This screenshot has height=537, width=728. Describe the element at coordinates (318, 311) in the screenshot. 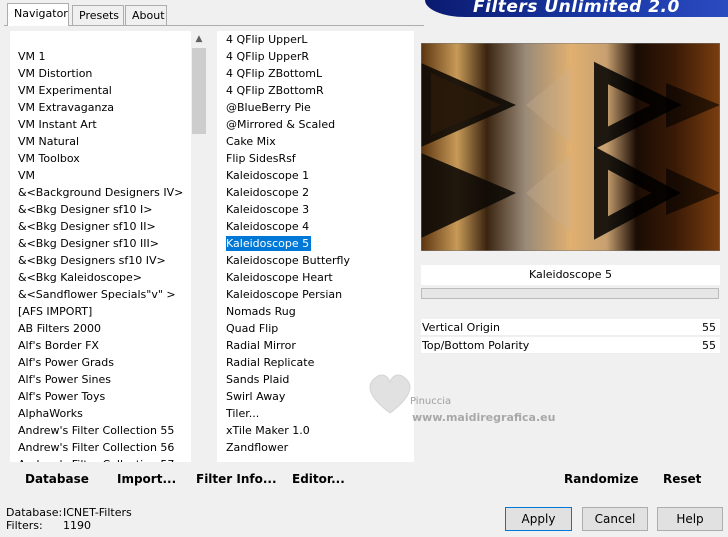

I see `filter-item: Nomads Rug` at that location.